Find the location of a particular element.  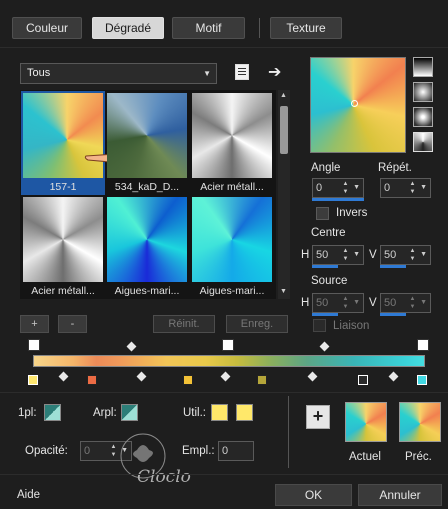

save-button: Enreg. is located at coordinates (257, 324).